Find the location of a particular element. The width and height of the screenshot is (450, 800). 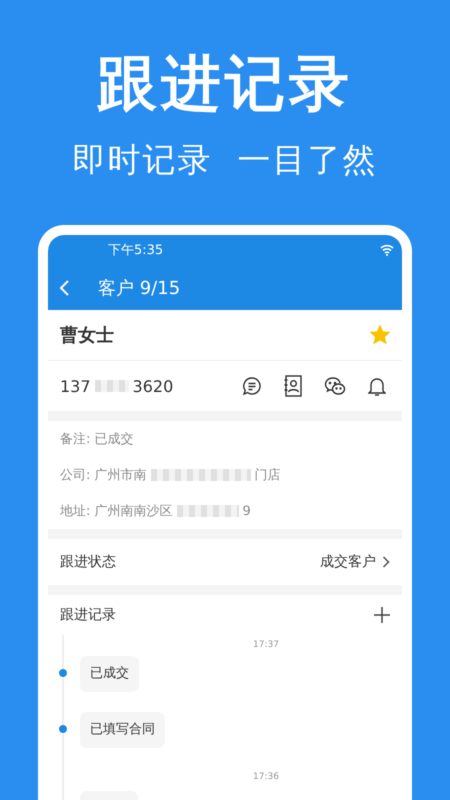

screen-title: 客户 9/15 is located at coordinates (139, 288).